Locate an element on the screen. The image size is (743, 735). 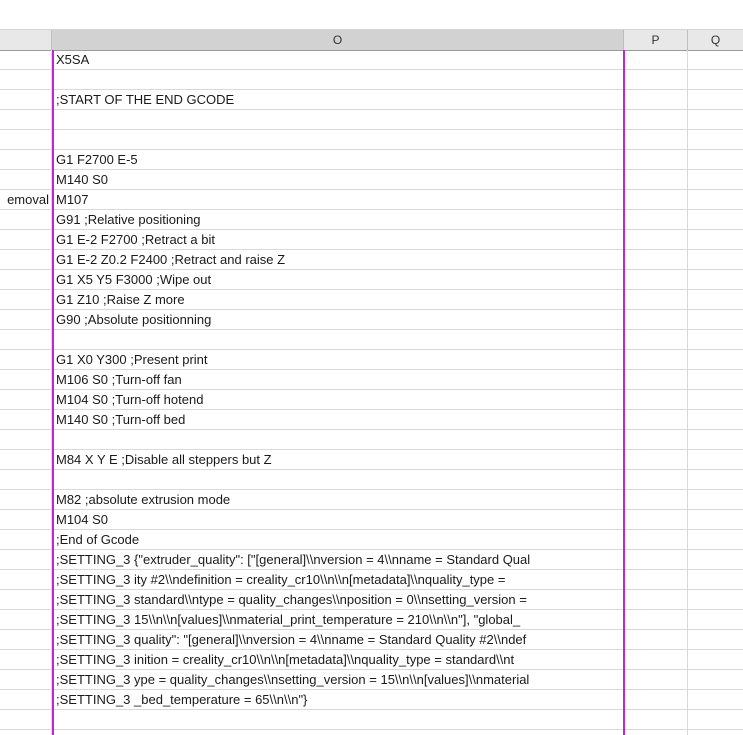
cell-o: G1 X5 Y5 F3000 ;Wipe out is located at coordinates (338, 280).